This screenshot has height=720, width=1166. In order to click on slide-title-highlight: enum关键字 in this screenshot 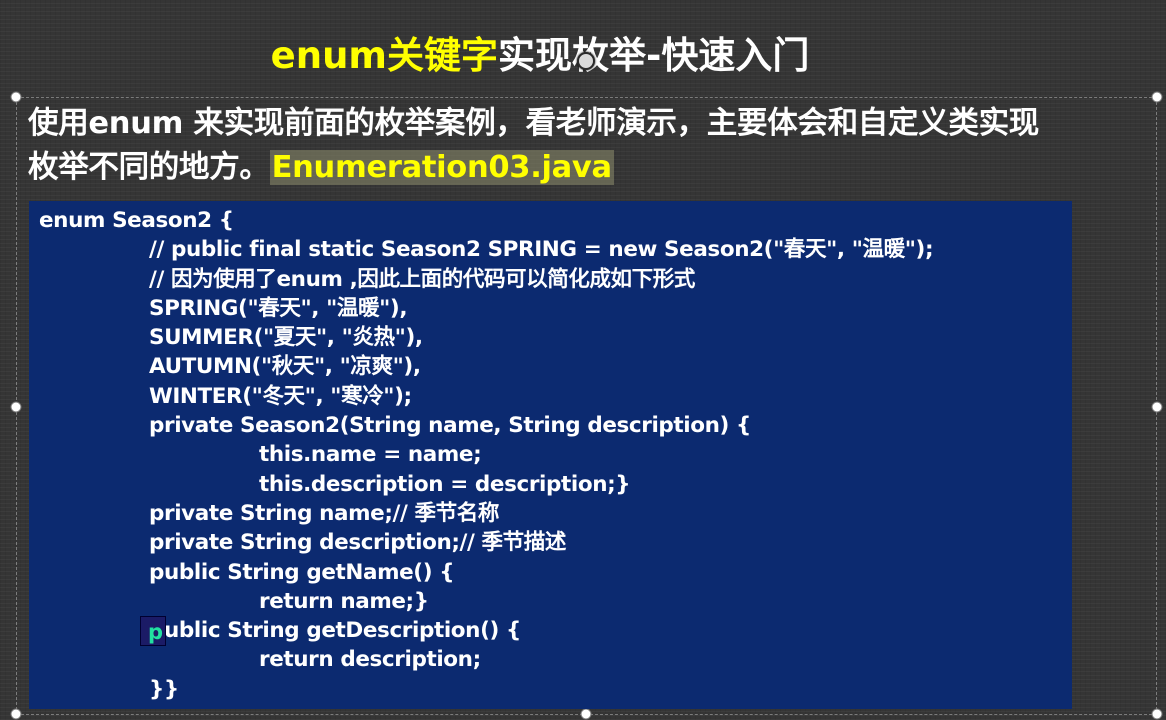, I will do `click(384, 55)`.